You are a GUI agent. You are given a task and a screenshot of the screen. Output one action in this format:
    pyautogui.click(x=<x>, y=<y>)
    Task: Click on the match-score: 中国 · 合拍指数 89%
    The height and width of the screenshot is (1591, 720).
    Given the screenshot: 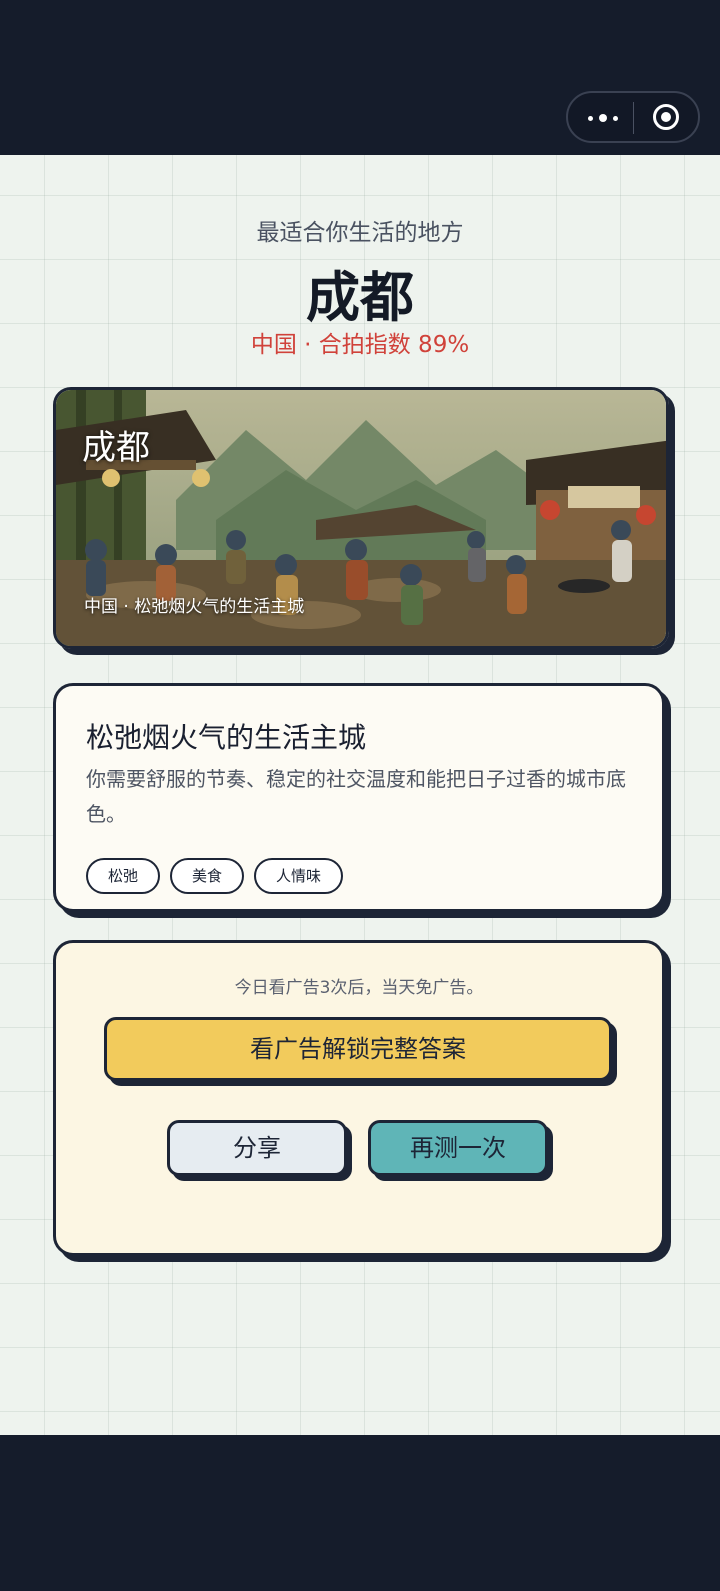 What is the action you would take?
    pyautogui.click(x=360, y=345)
    